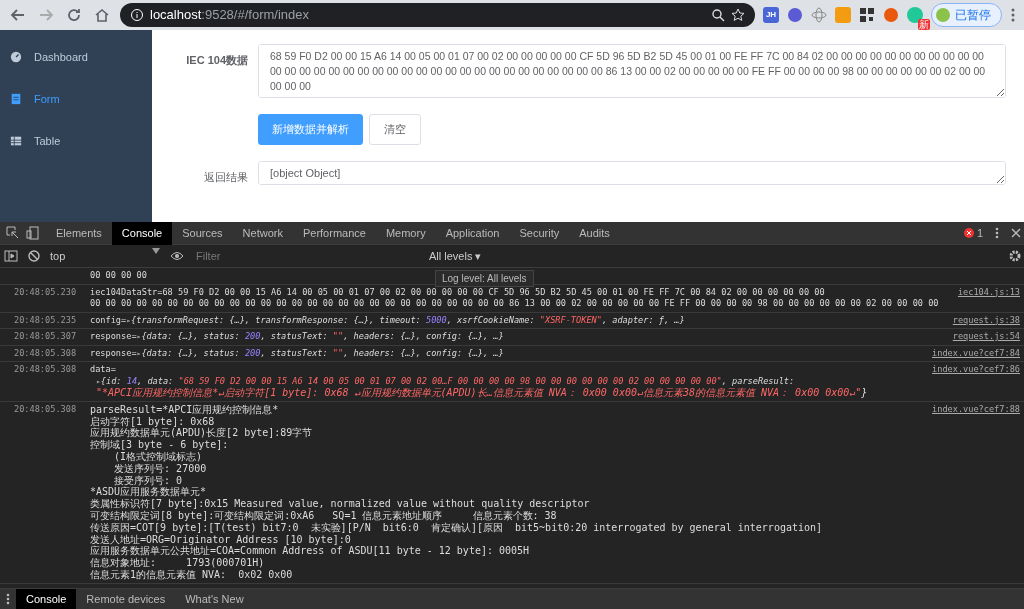 The height and width of the screenshot is (609, 1024). I want to click on devtools-tab: Network, so click(262, 233).